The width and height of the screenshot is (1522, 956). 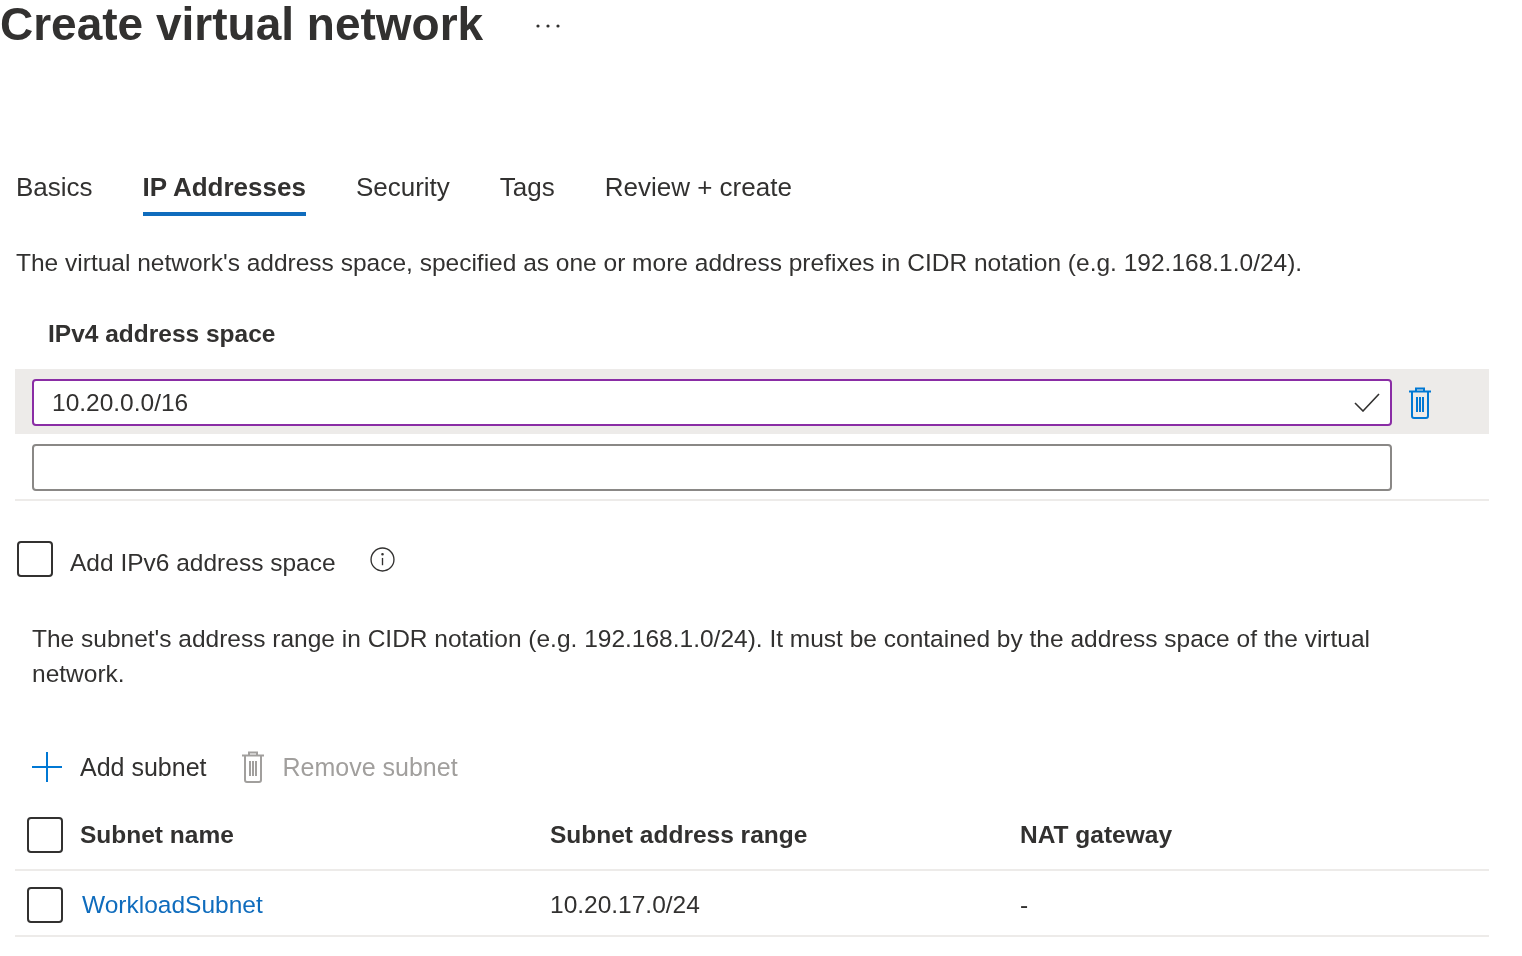 What do you see at coordinates (35, 559) in the screenshot?
I see `checkbox` at bounding box center [35, 559].